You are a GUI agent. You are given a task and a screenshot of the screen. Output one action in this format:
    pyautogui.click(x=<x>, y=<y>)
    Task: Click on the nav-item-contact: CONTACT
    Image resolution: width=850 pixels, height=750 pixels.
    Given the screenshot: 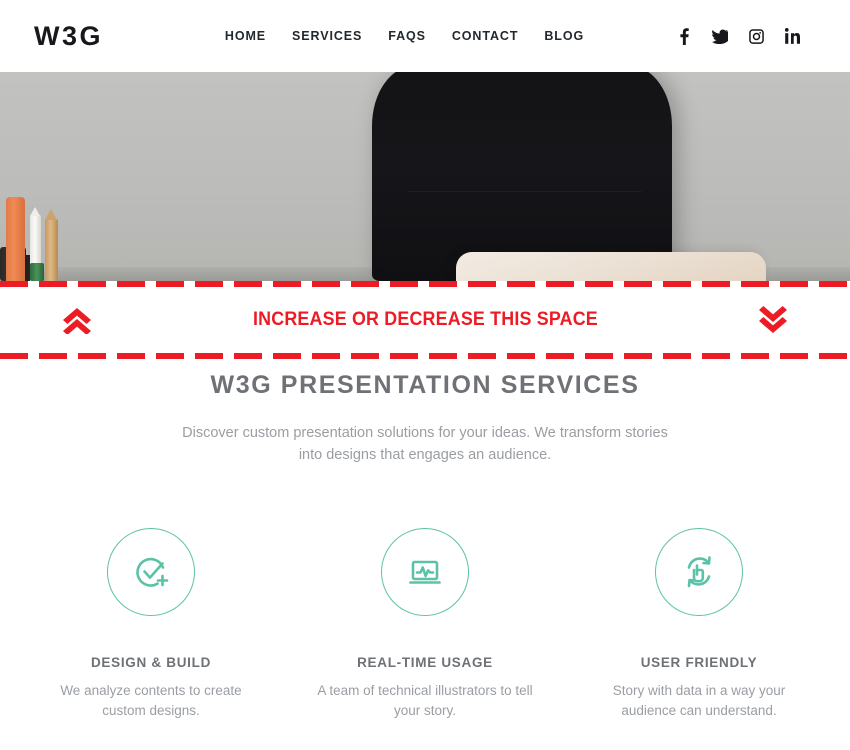 What is the action you would take?
    pyautogui.click(x=485, y=36)
    